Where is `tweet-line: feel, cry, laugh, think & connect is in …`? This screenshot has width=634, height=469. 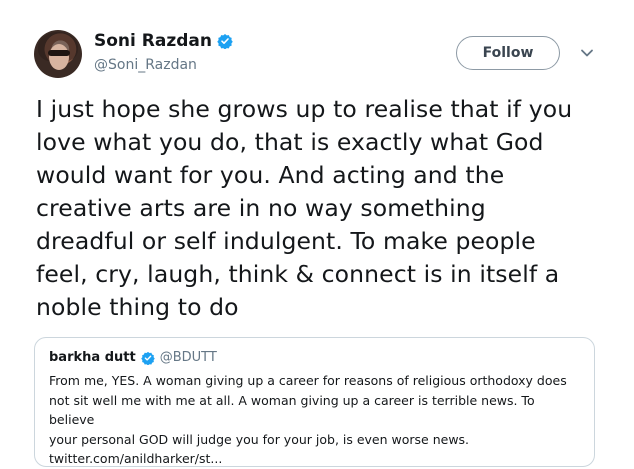
tweet-line: feel, cry, laugh, think & connect is in … is located at coordinates (298, 274).